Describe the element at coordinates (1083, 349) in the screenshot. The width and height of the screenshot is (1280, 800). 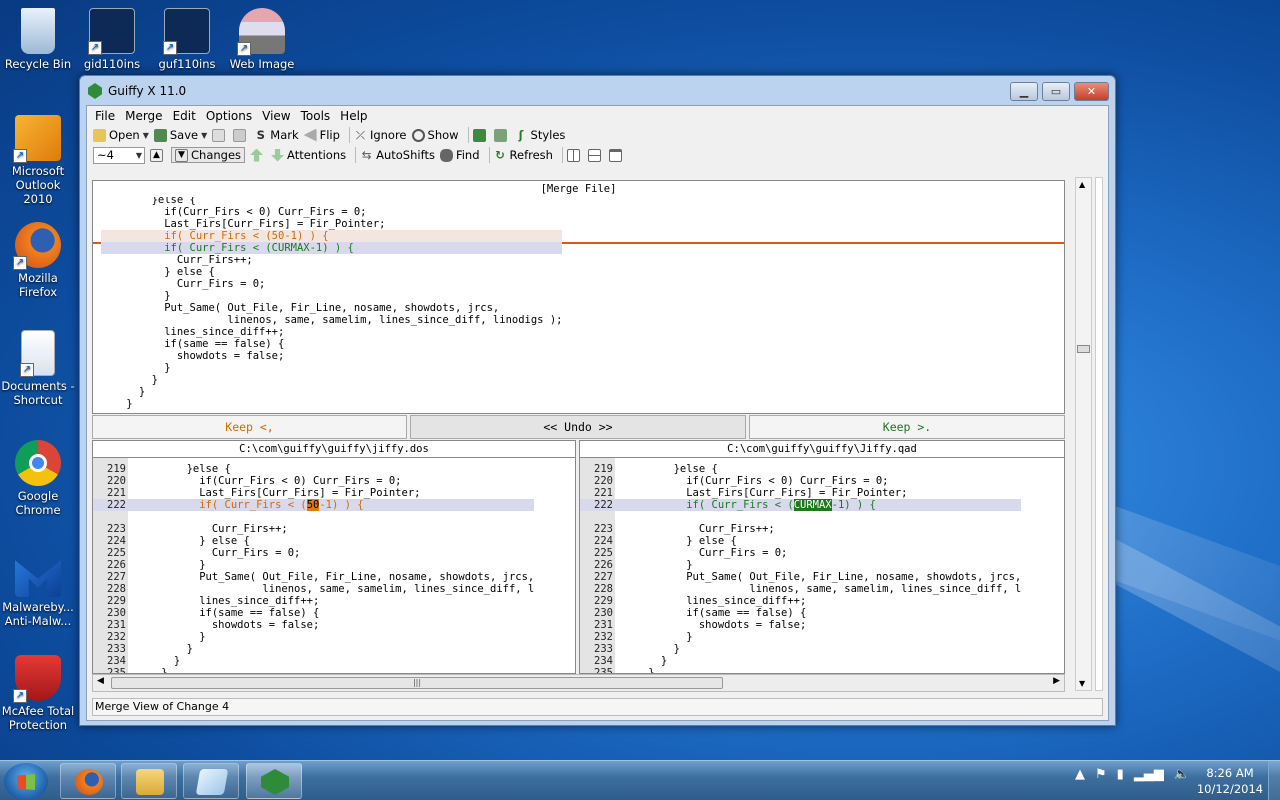
I see `scrollbar-thumb` at that location.